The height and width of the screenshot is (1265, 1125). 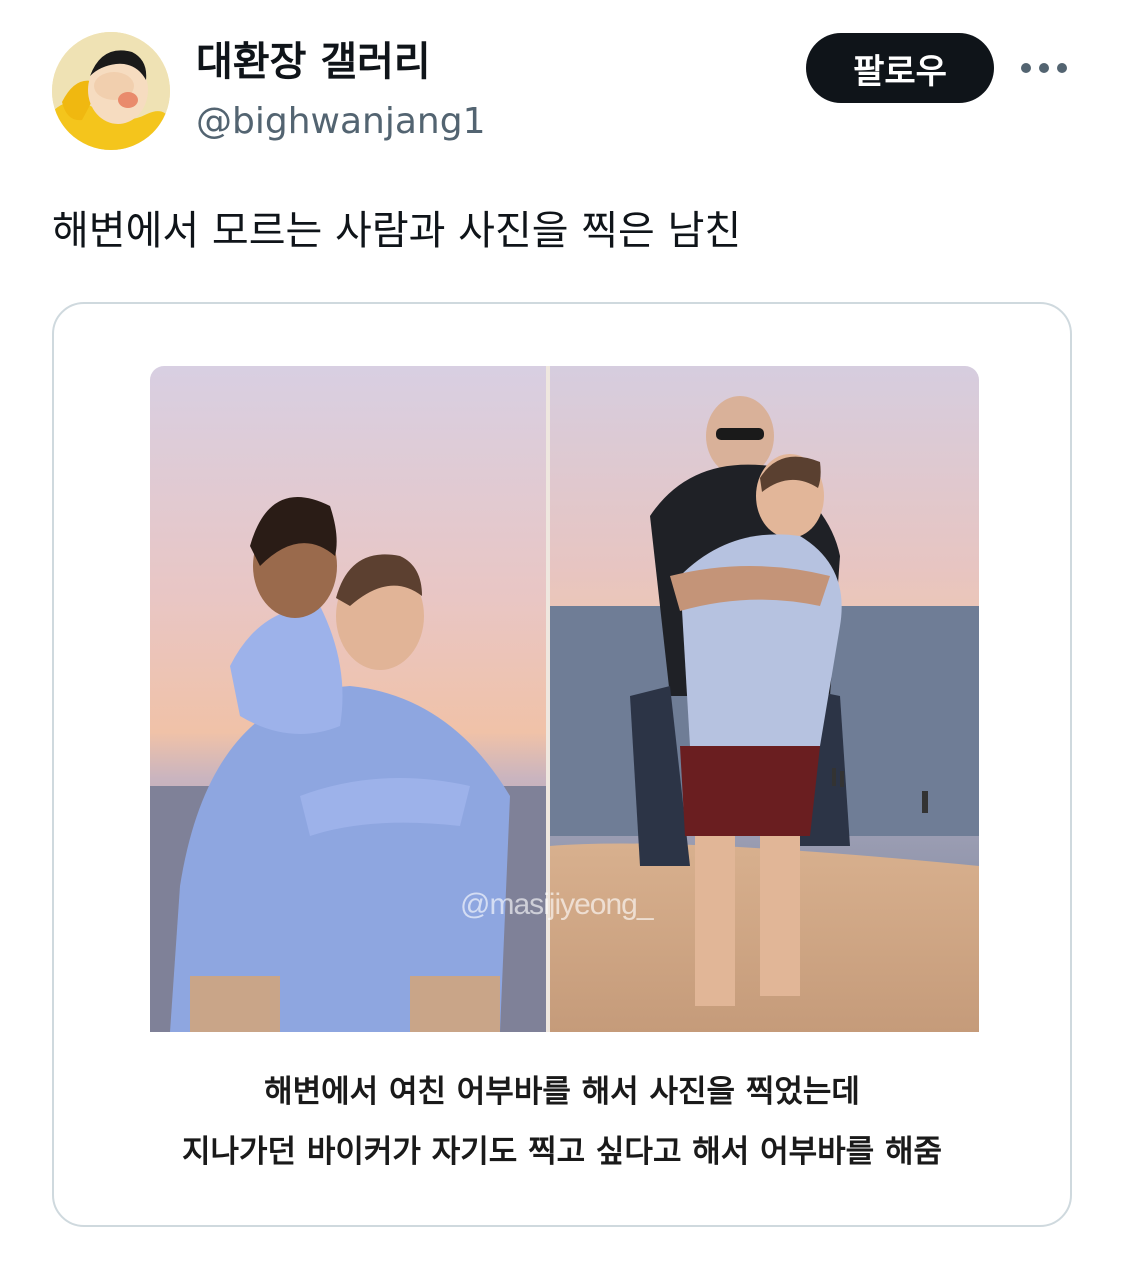 What do you see at coordinates (562, 1092) in the screenshot?
I see `caption-line-1: 해변에서 여친 어부바를 해서 사진을 찍었는데` at bounding box center [562, 1092].